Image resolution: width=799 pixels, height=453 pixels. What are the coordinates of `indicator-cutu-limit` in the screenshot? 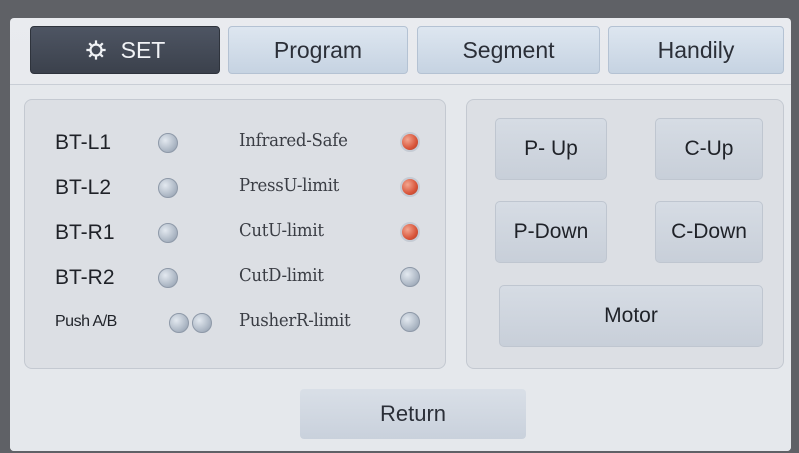 It's located at (410, 232).